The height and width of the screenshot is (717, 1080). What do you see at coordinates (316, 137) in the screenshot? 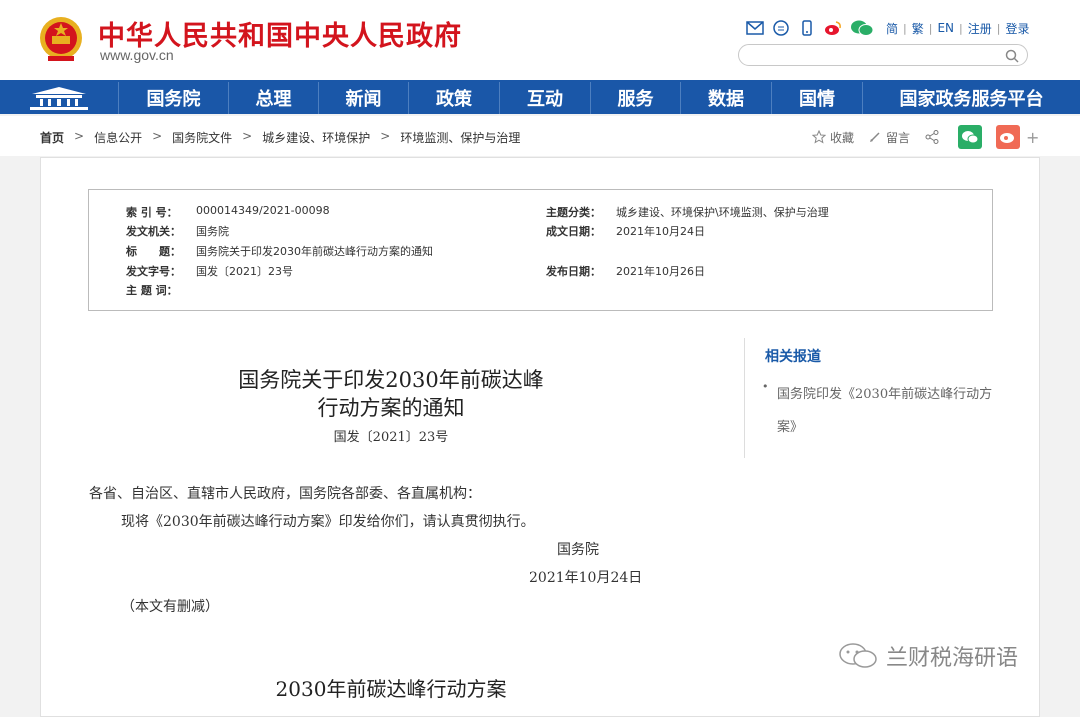
I see `breadcrumb-urban-env: 城乡建设、环境保护` at bounding box center [316, 137].